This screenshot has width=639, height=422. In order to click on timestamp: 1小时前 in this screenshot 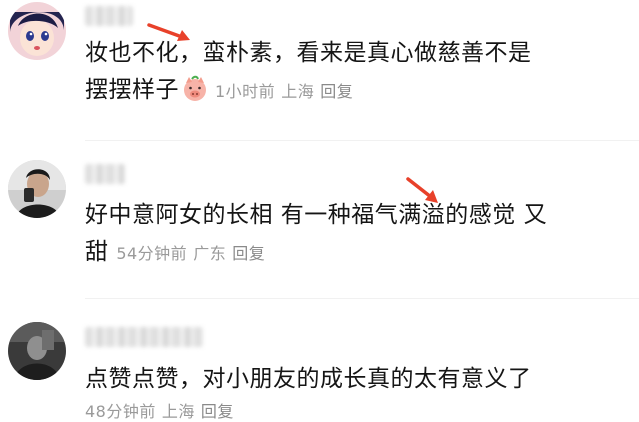, I will do `click(245, 91)`.